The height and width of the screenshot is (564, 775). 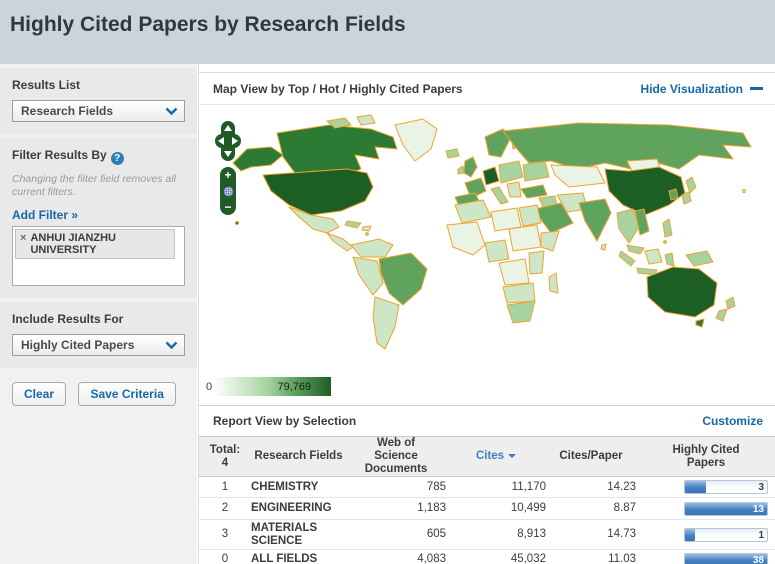 What do you see at coordinates (761, 535) in the screenshot?
I see `hcp-value: 1` at bounding box center [761, 535].